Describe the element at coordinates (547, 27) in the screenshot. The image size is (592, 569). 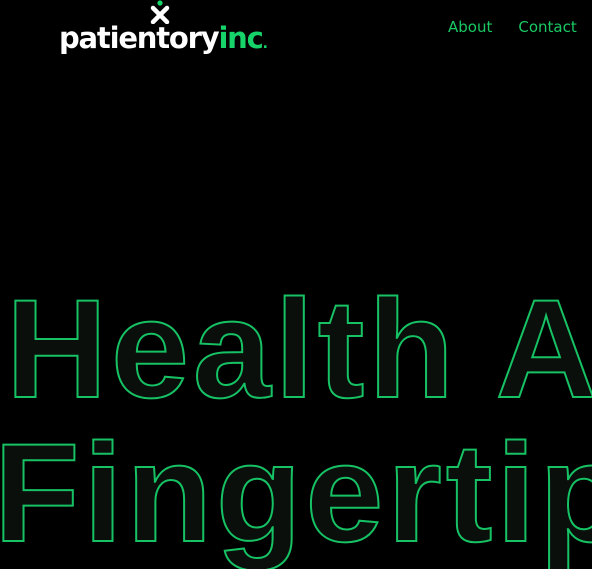
I see `nav-link-contact: Contact` at that location.